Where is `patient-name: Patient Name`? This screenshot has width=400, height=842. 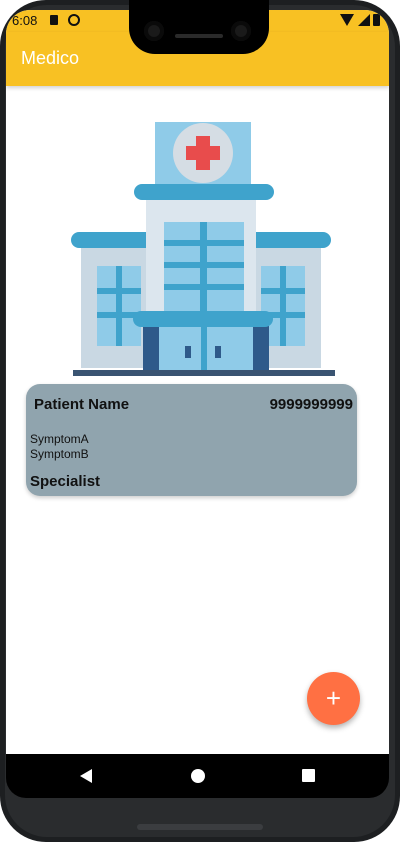 patient-name: Patient Name is located at coordinates (82, 404).